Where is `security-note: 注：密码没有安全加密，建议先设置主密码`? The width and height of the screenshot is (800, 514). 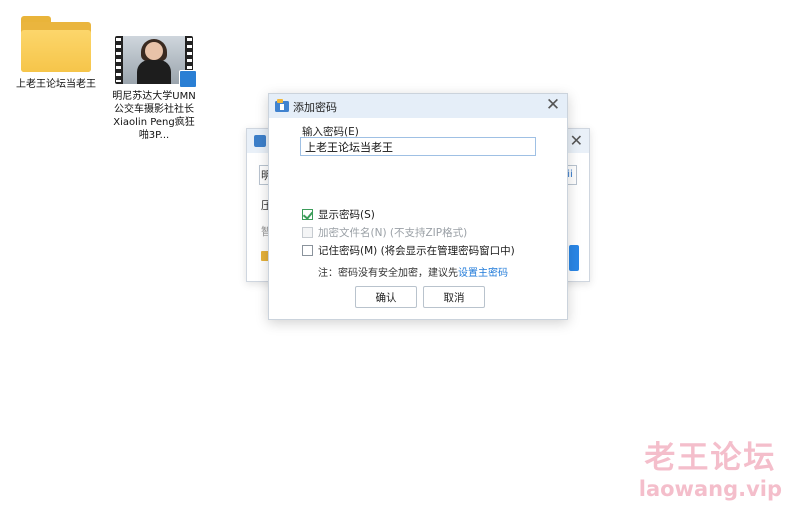
security-note: 注：密码没有安全加密，建议先设置主密码 is located at coordinates (413, 271).